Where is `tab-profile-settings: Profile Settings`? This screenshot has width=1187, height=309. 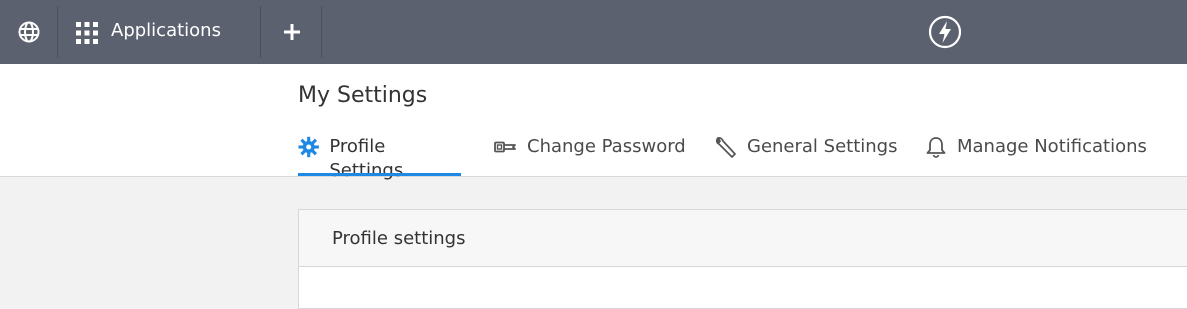 tab-profile-settings: Profile Settings is located at coordinates (379, 158).